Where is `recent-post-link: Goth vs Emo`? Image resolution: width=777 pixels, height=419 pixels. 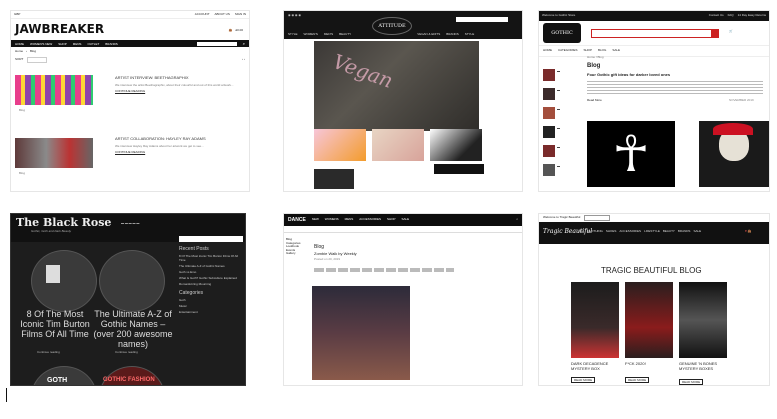 recent-post-link: Goth vs Emo is located at coordinates (211, 272).